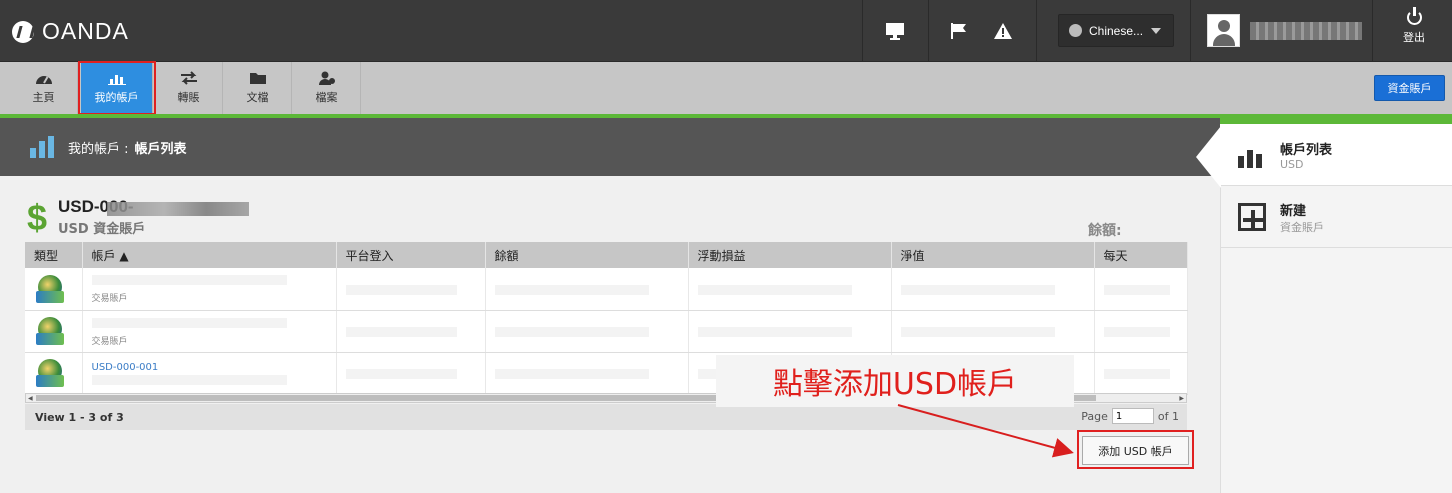 Image resolution: width=1452 pixels, height=493 pixels. What do you see at coordinates (214, 367) in the screenshot?
I see `account-link: USD-000-001` at bounding box center [214, 367].